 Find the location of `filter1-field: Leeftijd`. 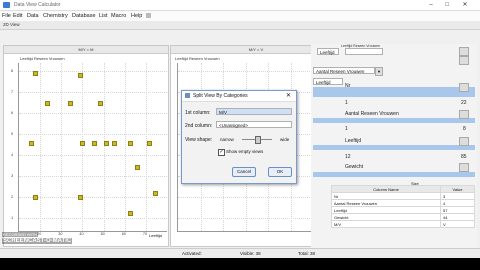

filter1-field: Leeftijd is located at coordinates (328, 81).